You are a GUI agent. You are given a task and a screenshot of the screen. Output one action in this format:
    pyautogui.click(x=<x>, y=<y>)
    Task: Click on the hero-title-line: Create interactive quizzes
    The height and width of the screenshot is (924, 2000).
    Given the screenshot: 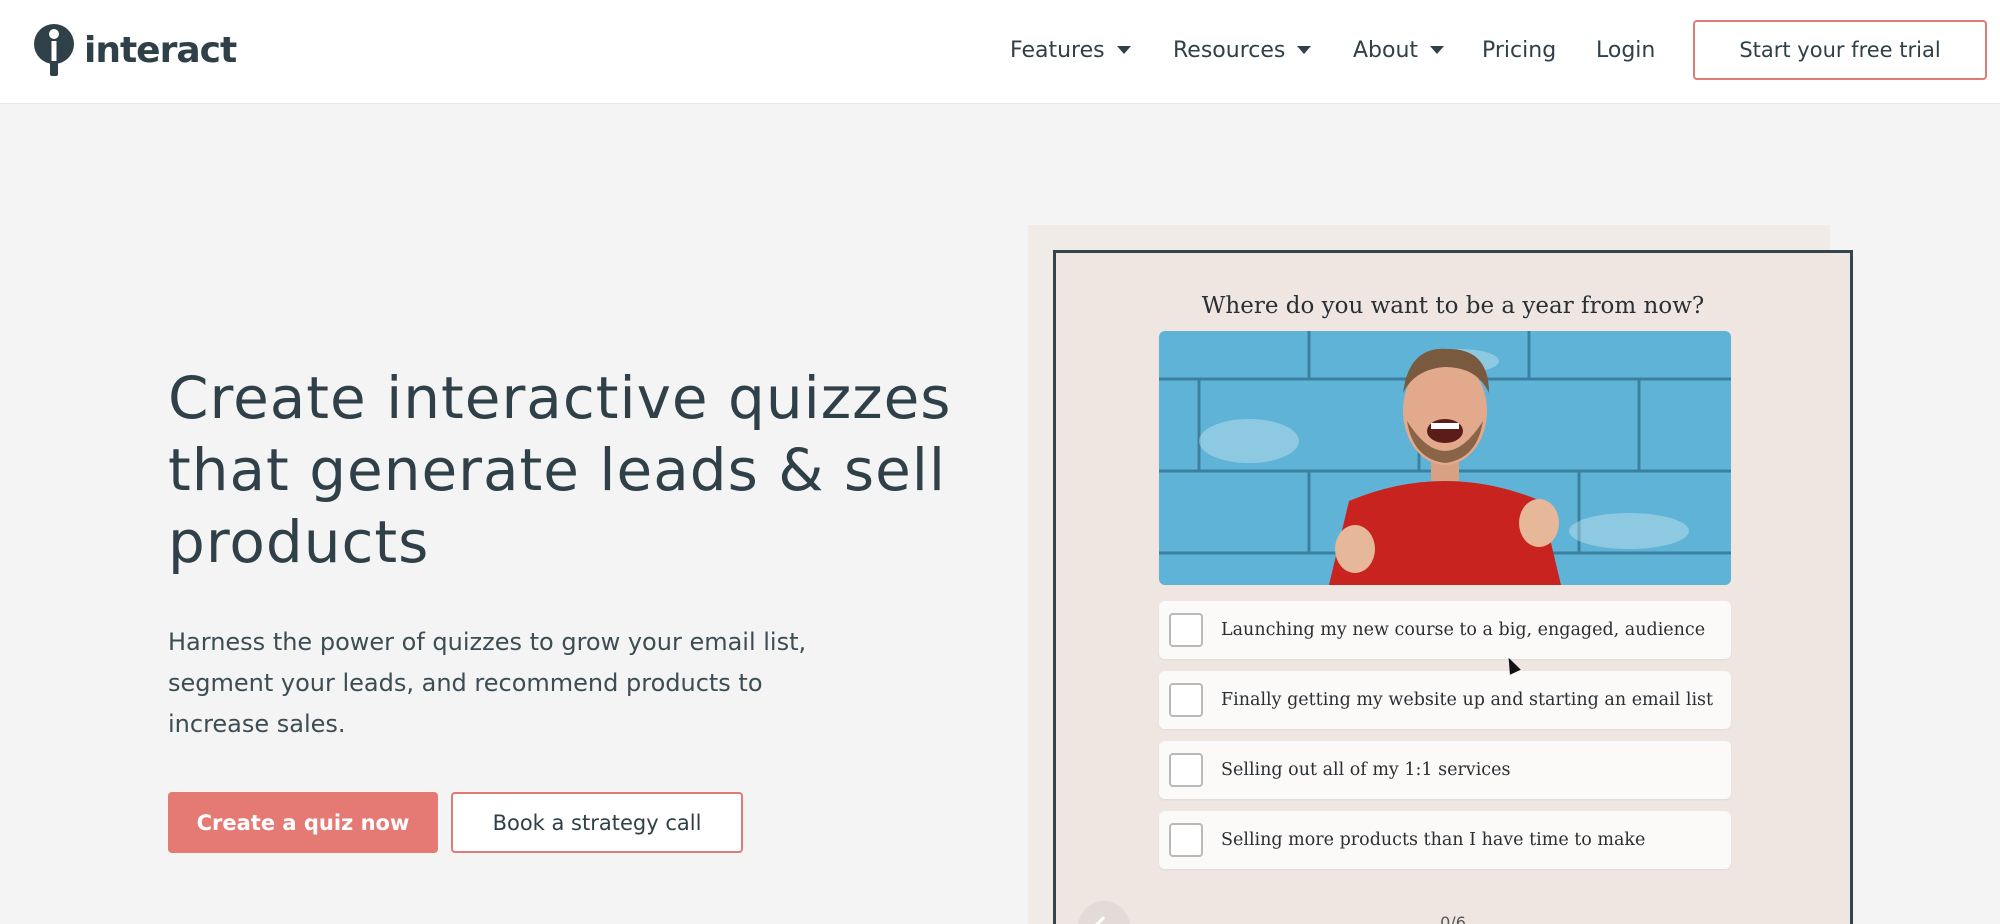 What is the action you would take?
    pyautogui.click(x=560, y=398)
    